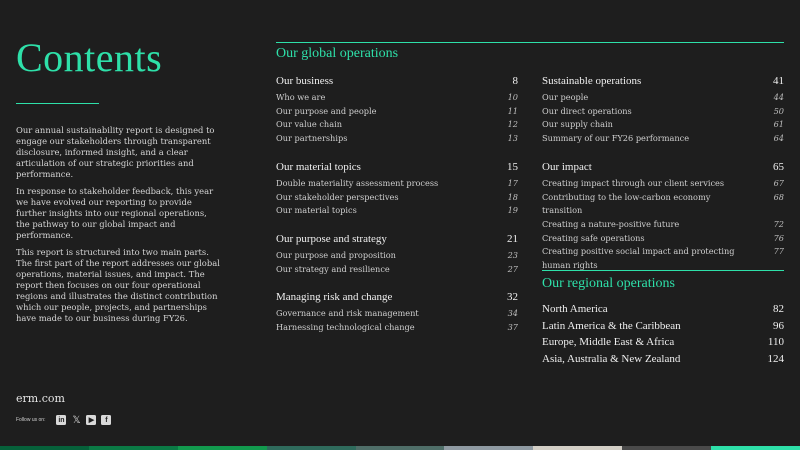 This screenshot has width=800, height=450. What do you see at coordinates (31, 420) in the screenshot?
I see `follow-label: Follow us on:` at bounding box center [31, 420].